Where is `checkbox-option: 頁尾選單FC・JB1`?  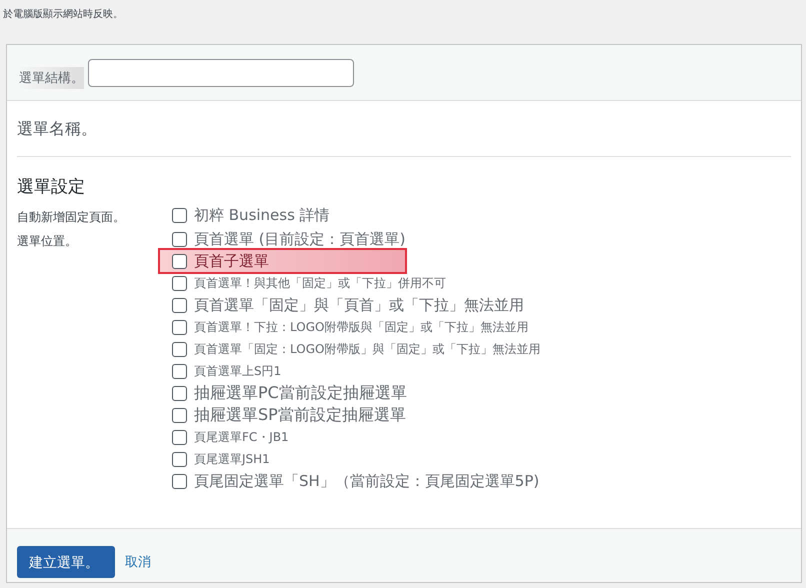
checkbox-option: 頁尾選單FC・JB1 is located at coordinates (360, 437).